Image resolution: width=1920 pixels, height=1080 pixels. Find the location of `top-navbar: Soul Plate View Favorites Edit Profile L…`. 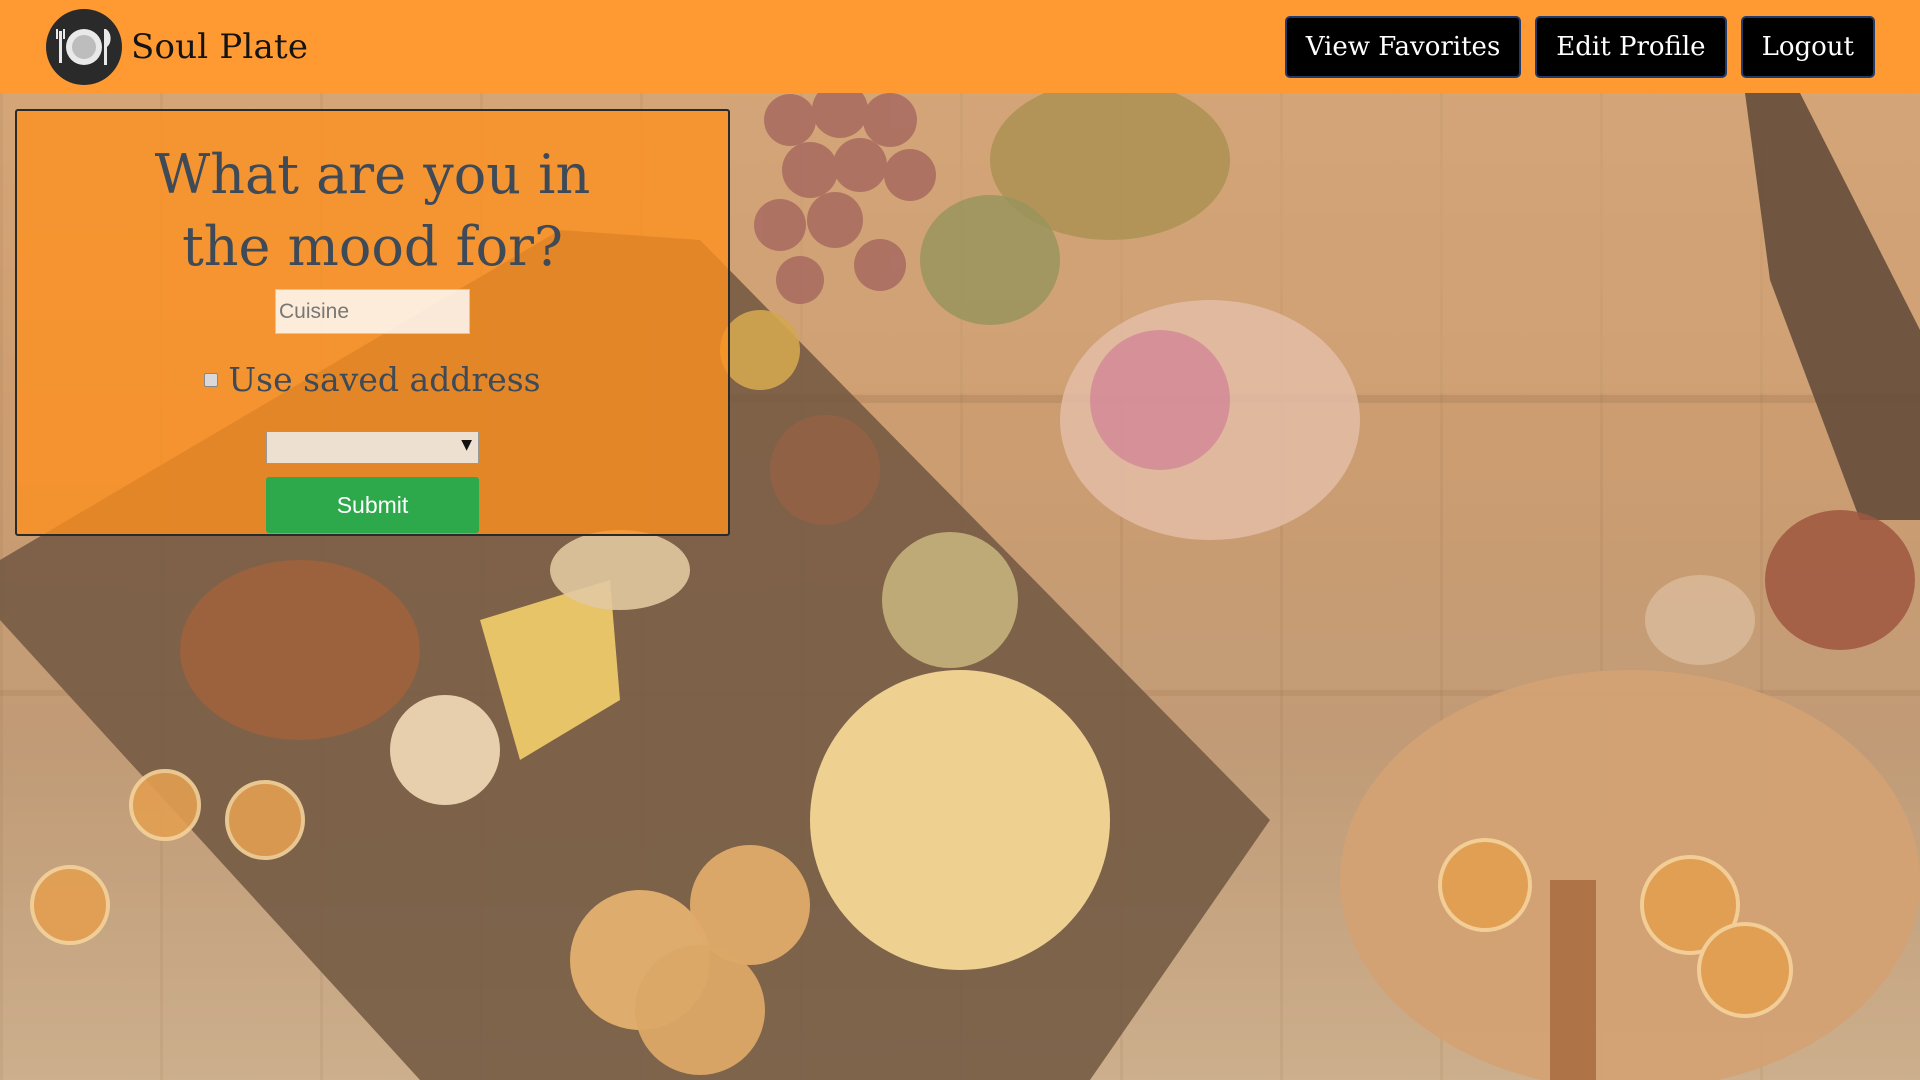

top-navbar: Soul Plate View Favorites Edit Profile L… is located at coordinates (960, 46).